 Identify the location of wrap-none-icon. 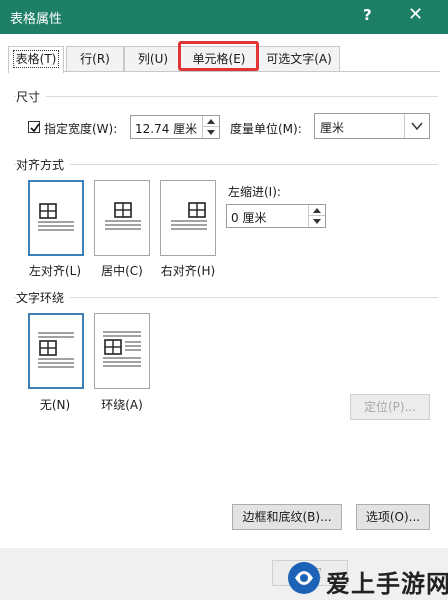
(56, 350).